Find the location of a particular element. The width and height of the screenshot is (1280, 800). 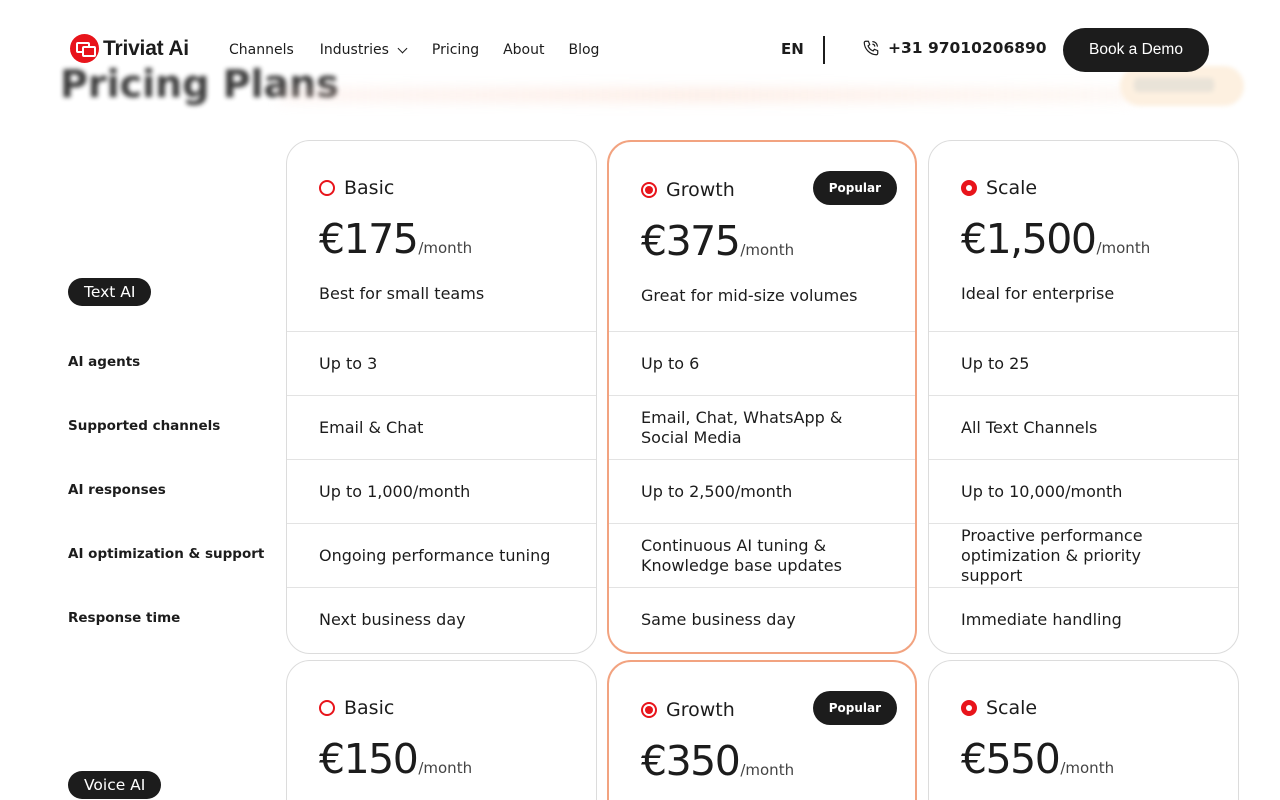

price-amount: €550 is located at coordinates (1011, 759).